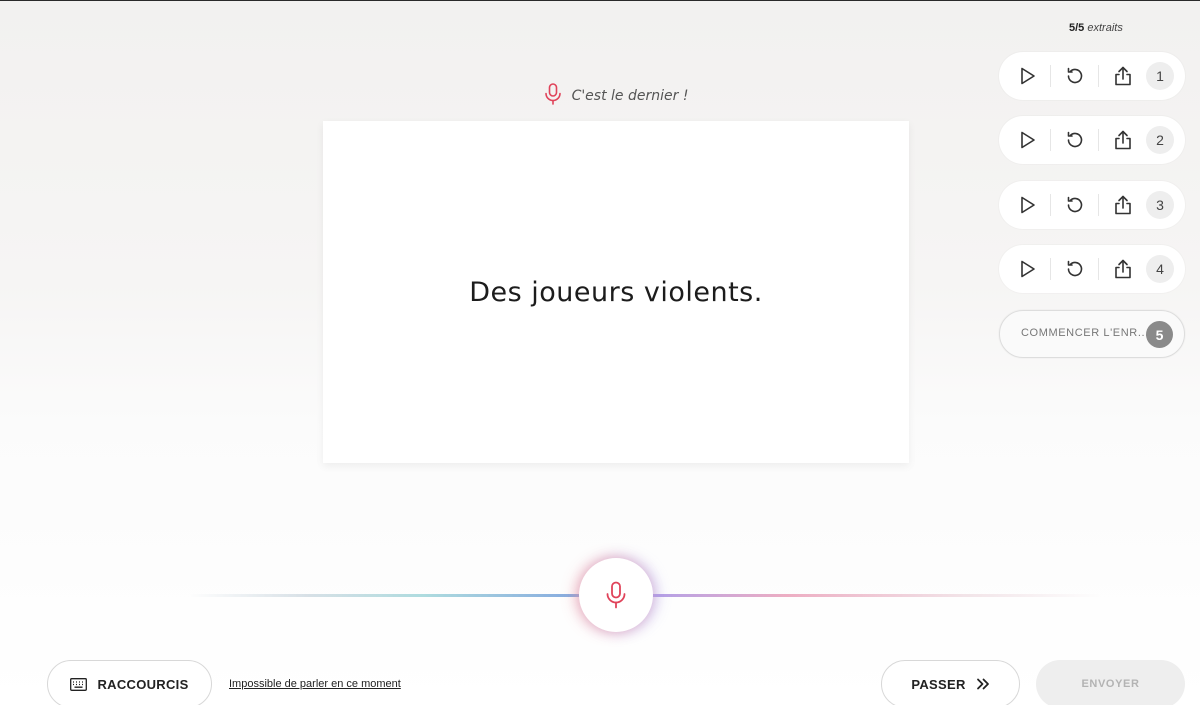 The width and height of the screenshot is (1200, 705). What do you see at coordinates (982, 684) in the screenshot?
I see `double-chevron-right-icon` at bounding box center [982, 684].